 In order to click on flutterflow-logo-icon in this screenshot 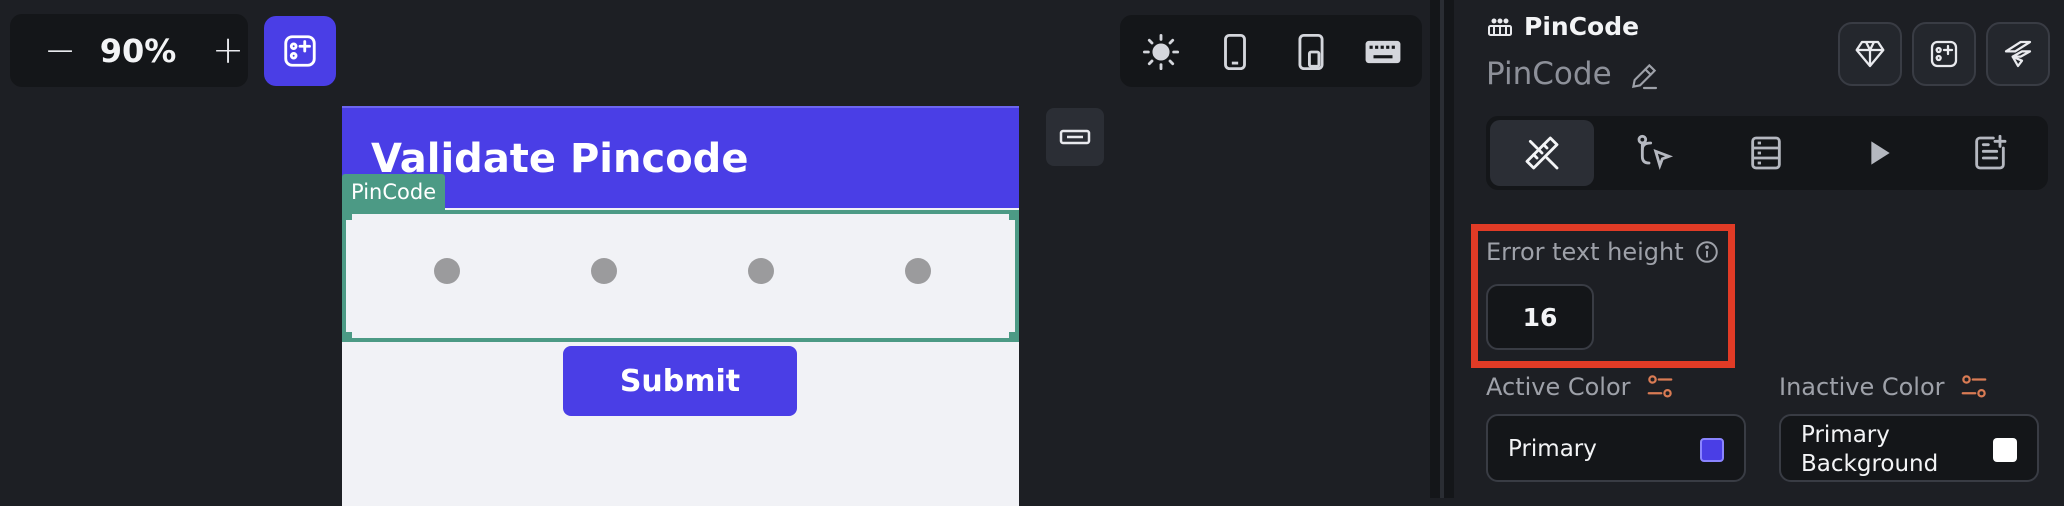, I will do `click(2018, 54)`.